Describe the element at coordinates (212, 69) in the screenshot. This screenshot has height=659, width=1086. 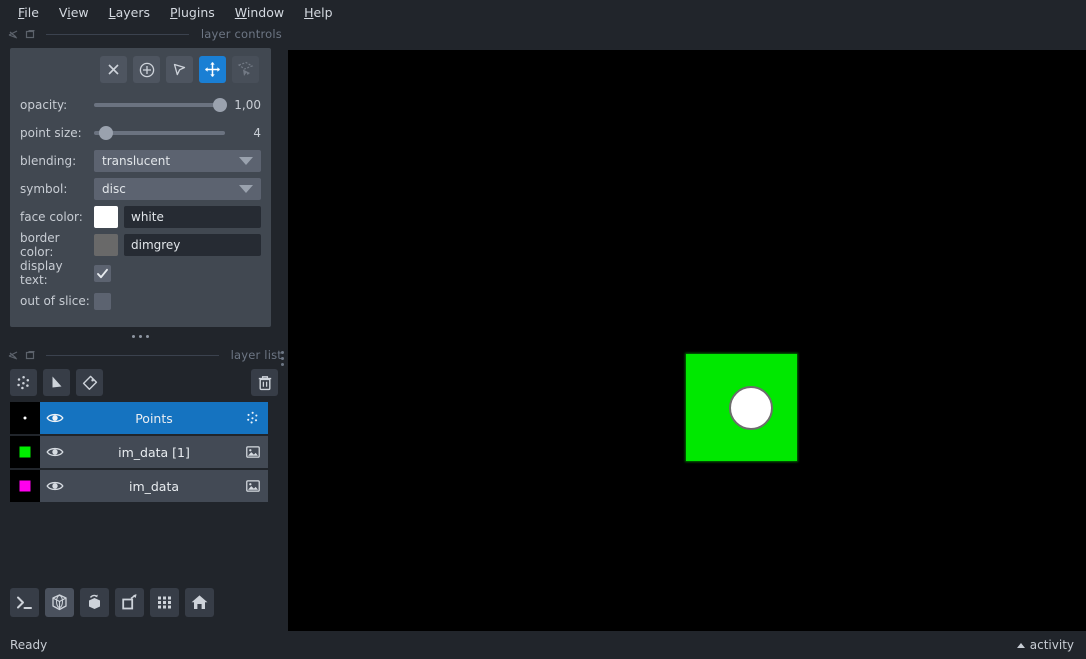
I see `pan-zoom-button` at that location.